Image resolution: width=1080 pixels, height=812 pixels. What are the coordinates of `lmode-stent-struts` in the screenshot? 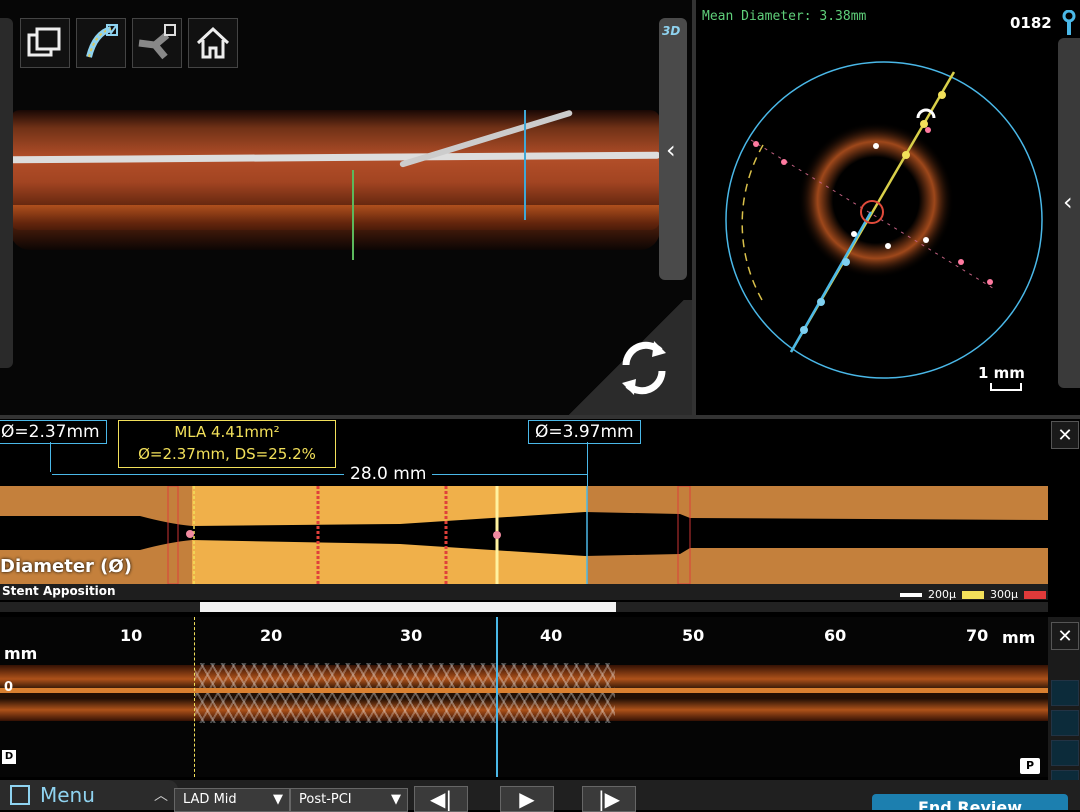 It's located at (405, 693).